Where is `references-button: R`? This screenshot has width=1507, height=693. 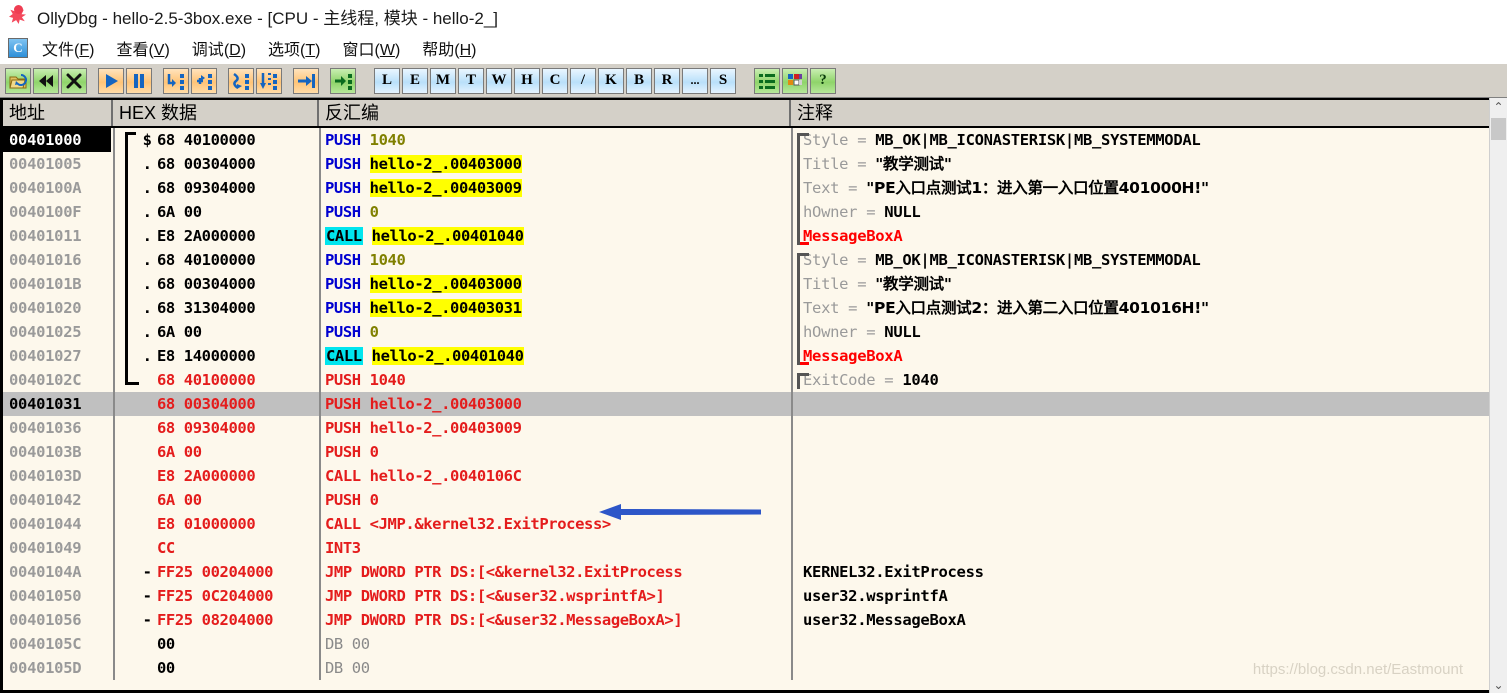 references-button: R is located at coordinates (667, 80).